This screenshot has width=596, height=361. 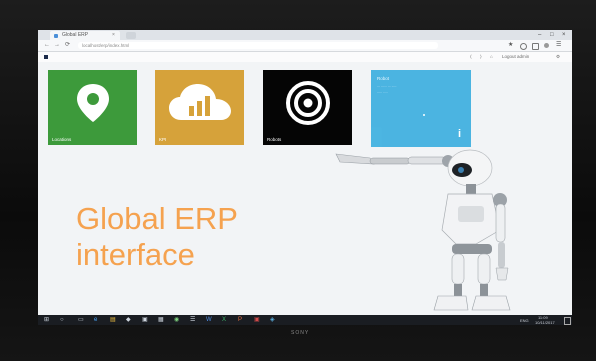 I want to click on cloud-chart-icon, so click(x=199, y=102).